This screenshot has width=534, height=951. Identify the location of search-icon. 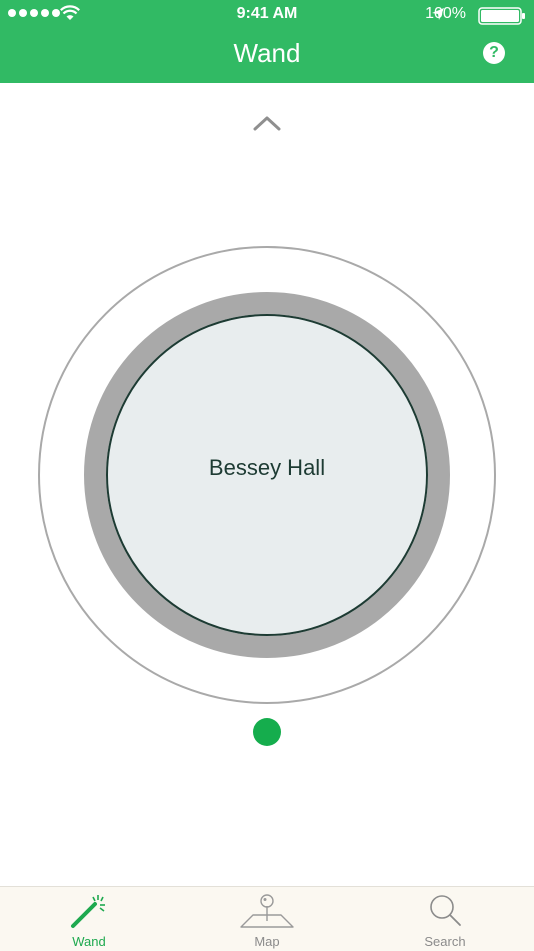
(445, 910).